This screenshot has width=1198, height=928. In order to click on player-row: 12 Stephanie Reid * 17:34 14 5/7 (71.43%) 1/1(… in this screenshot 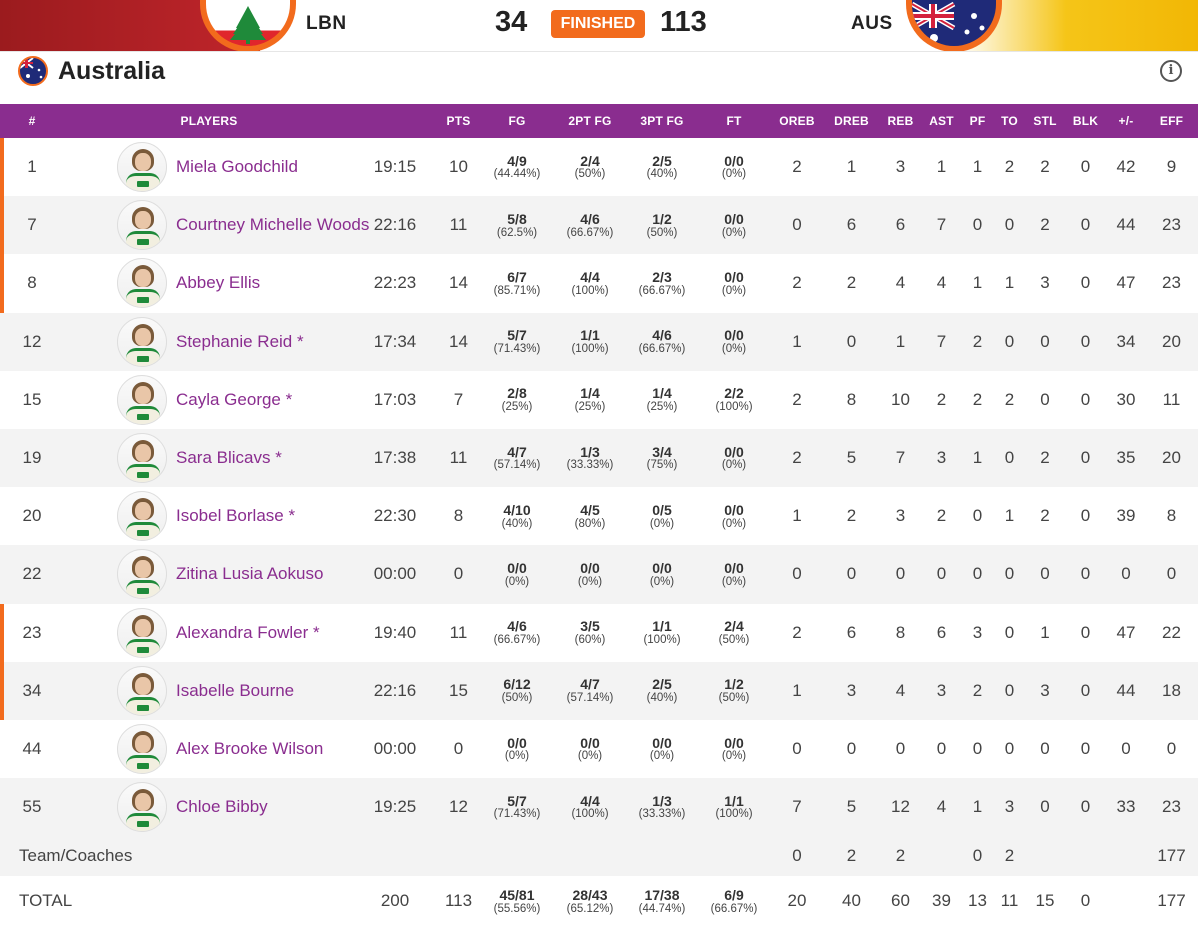, I will do `click(599, 341)`.